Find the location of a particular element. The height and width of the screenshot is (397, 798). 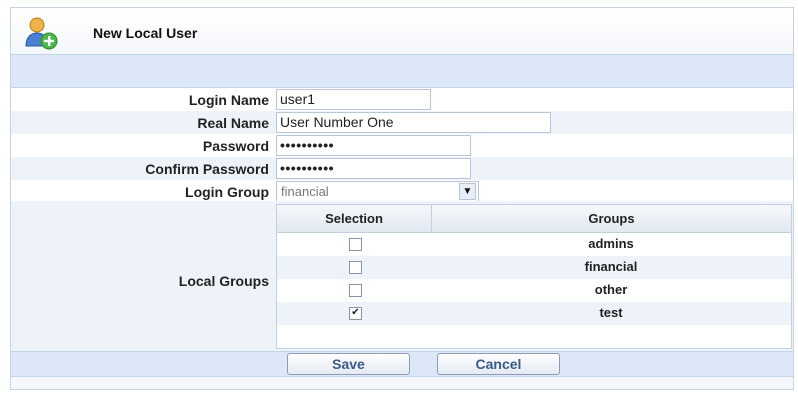

login-name-row: Login Name user1 is located at coordinates (402, 99).